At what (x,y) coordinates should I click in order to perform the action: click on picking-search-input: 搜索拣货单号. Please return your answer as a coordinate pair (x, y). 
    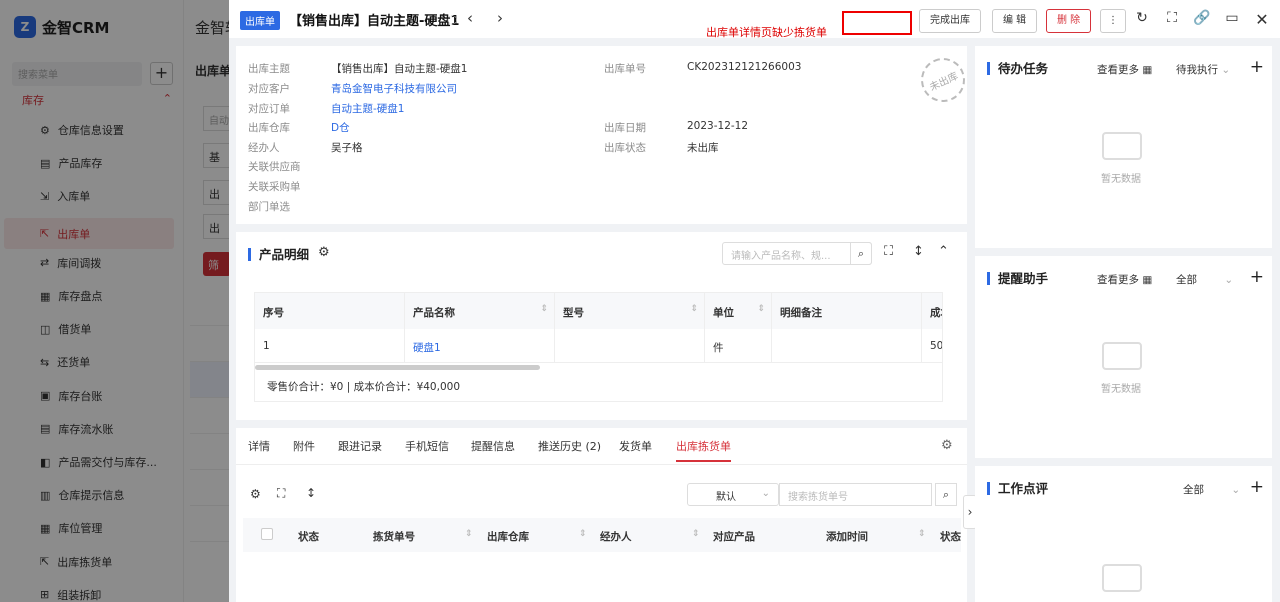
    Looking at the image, I should click on (855, 494).